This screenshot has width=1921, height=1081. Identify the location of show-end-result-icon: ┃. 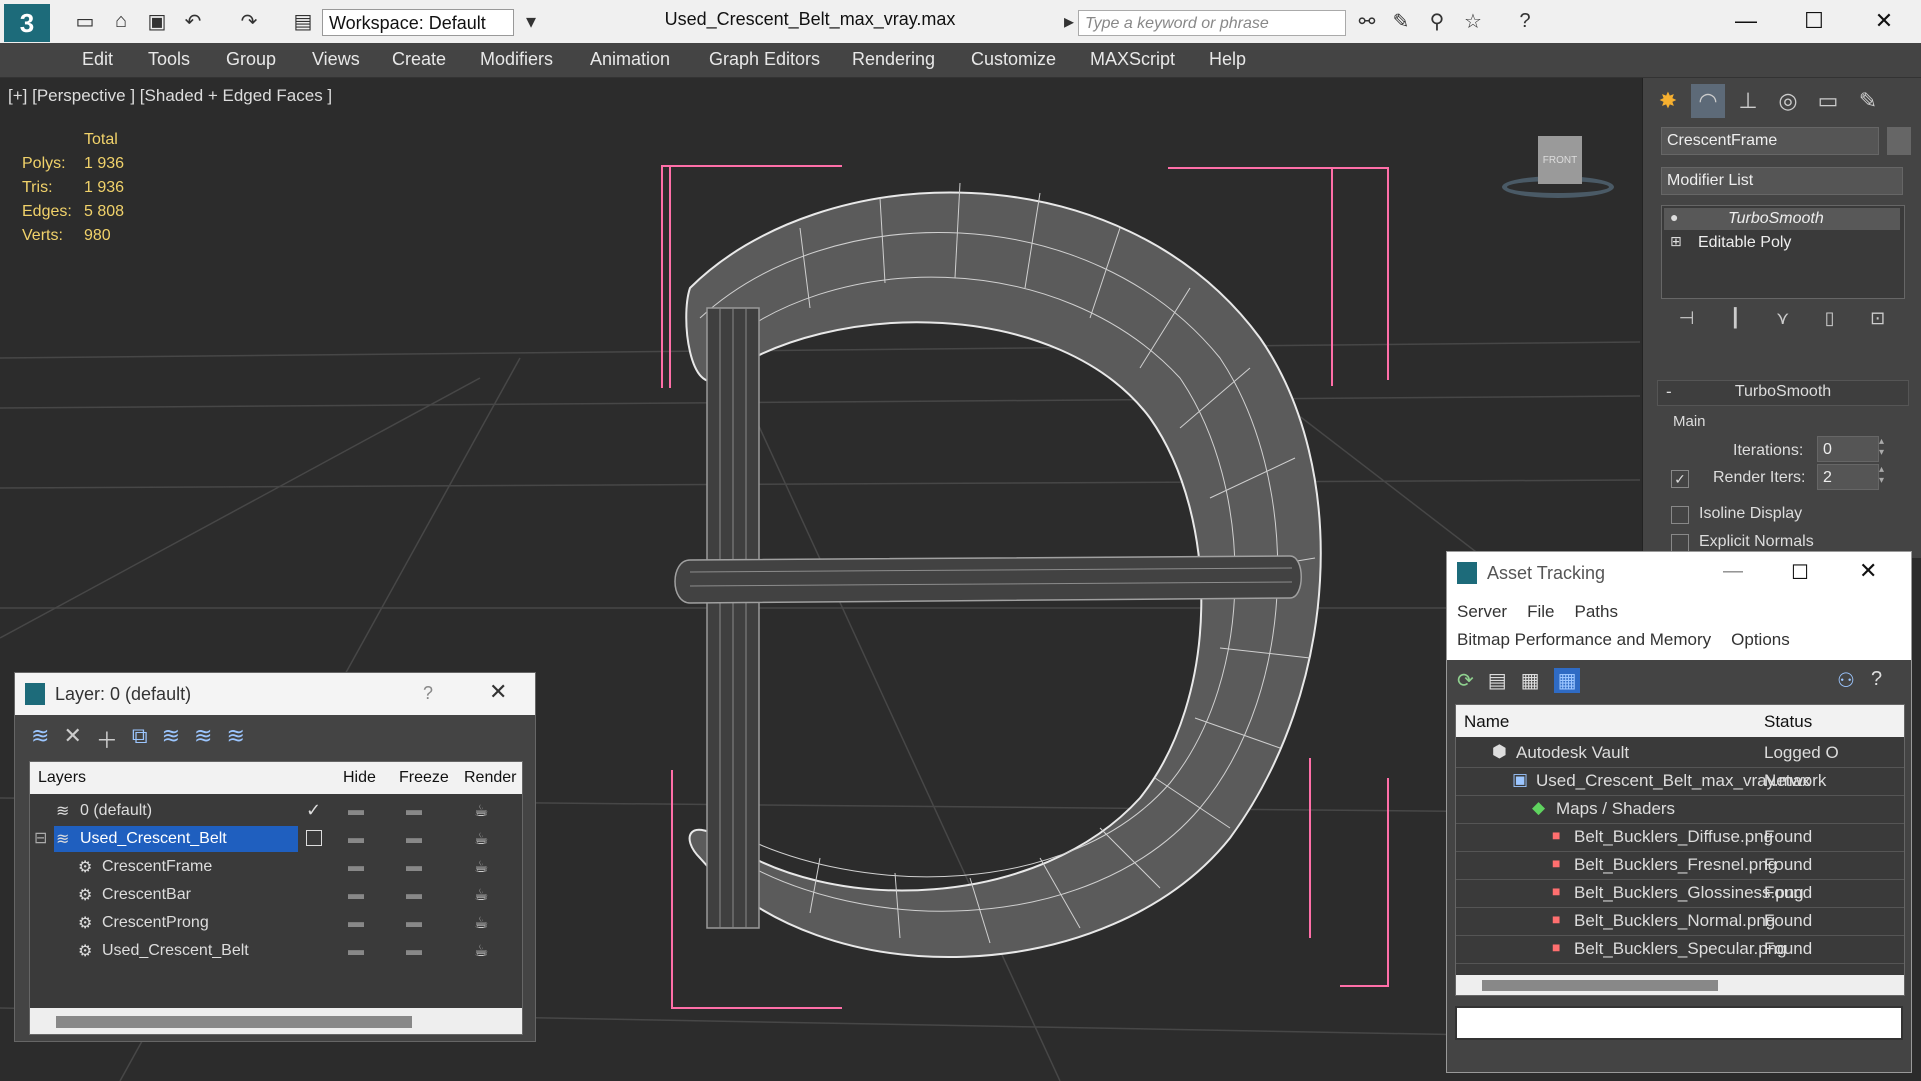
(1735, 323).